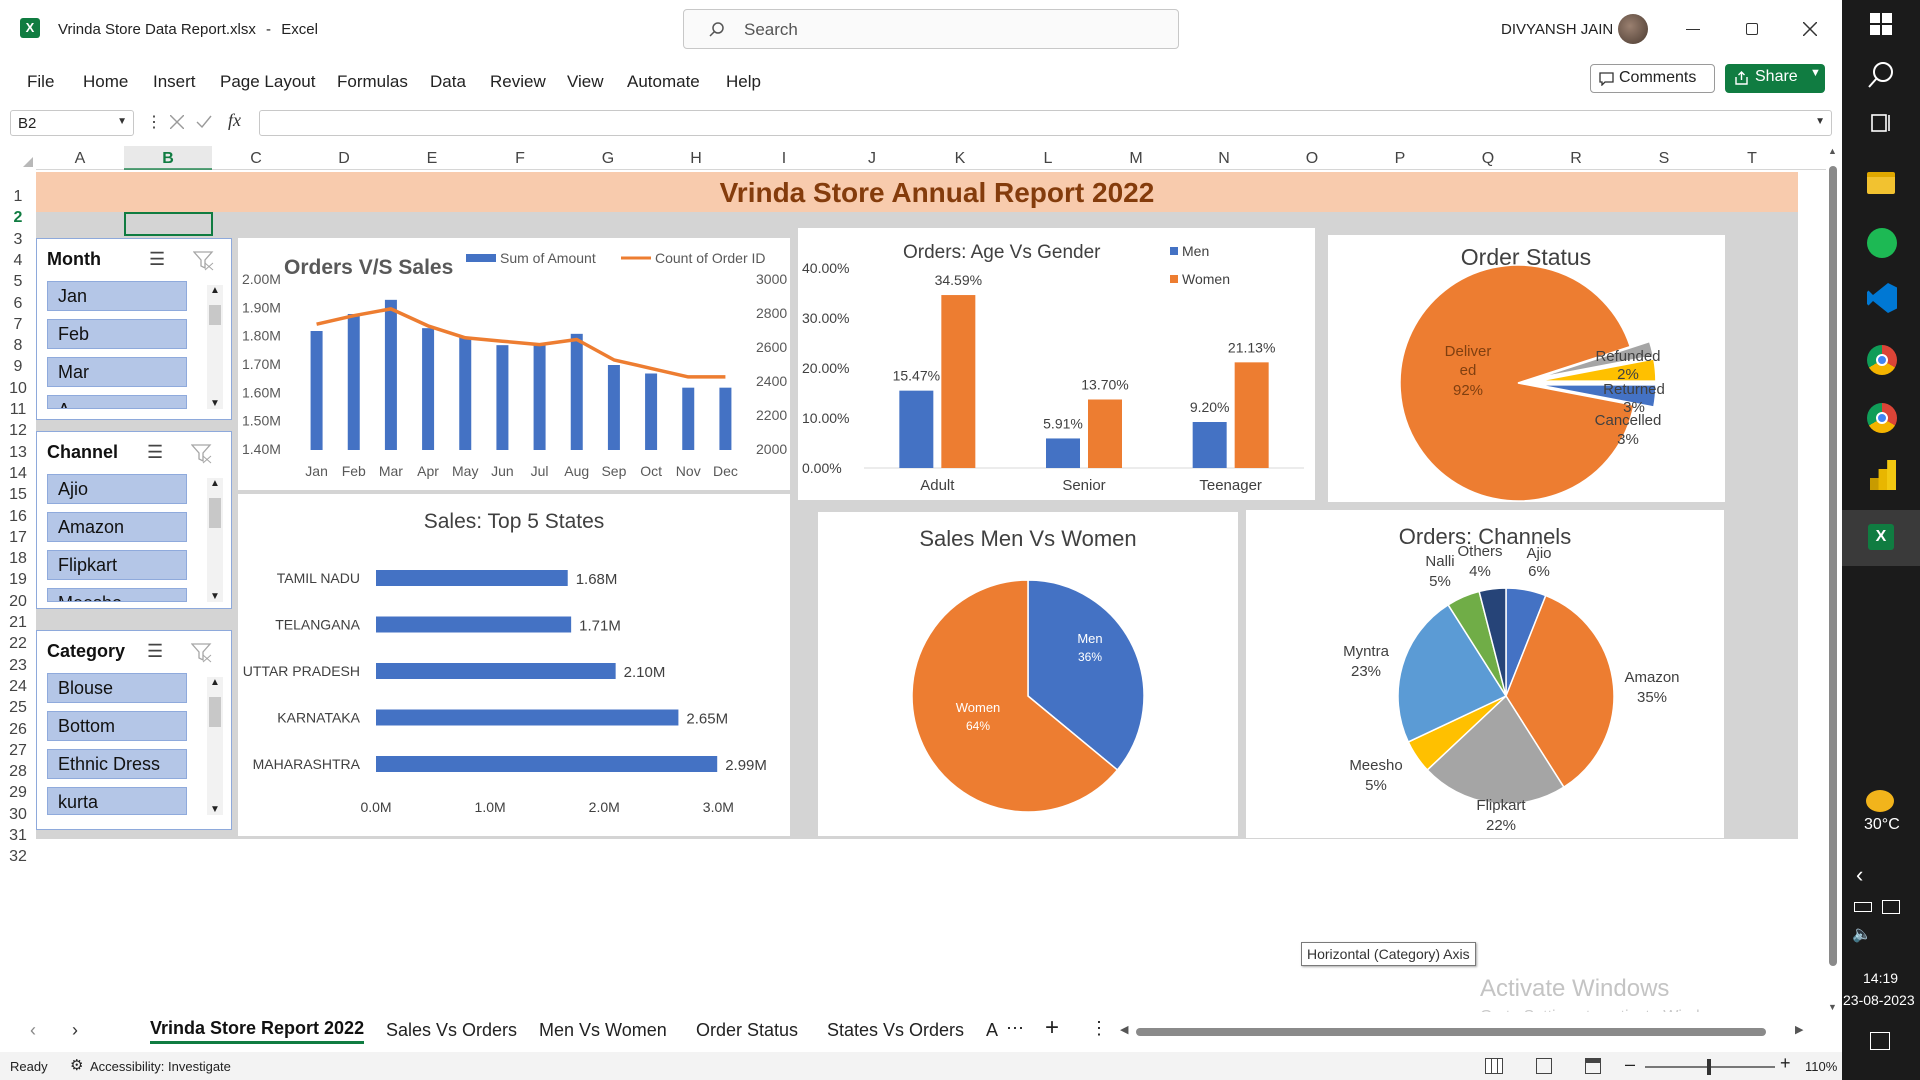 The width and height of the screenshot is (1920, 1080). What do you see at coordinates (1880, 978) in the screenshot?
I see `clock-time: 14:19` at bounding box center [1880, 978].